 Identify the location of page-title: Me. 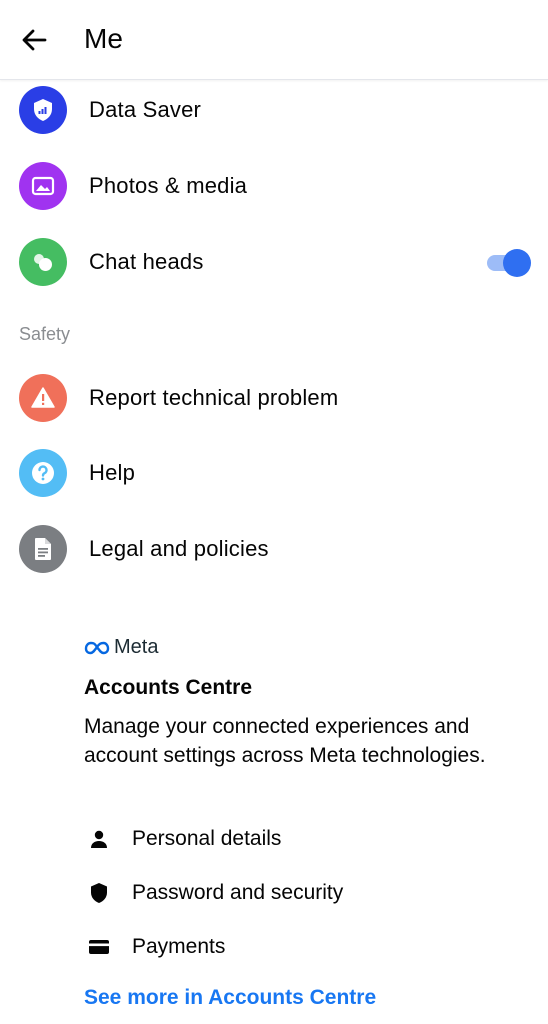
(103, 38).